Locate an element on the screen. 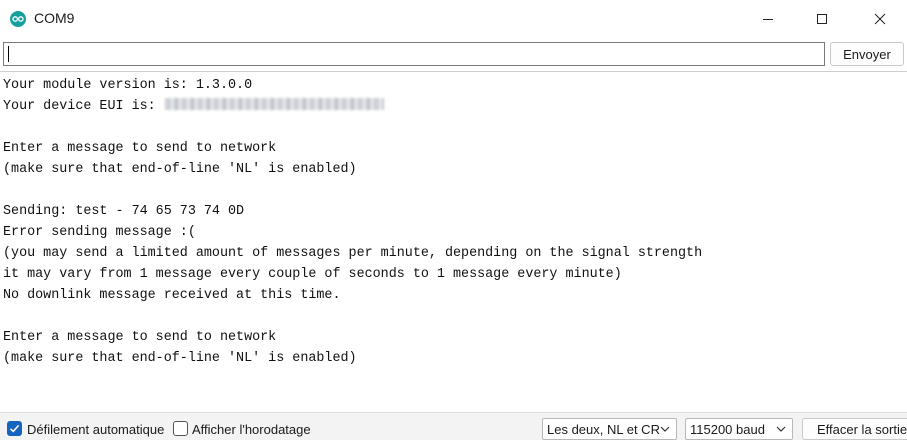  minimize-icon is located at coordinates (768, 19).